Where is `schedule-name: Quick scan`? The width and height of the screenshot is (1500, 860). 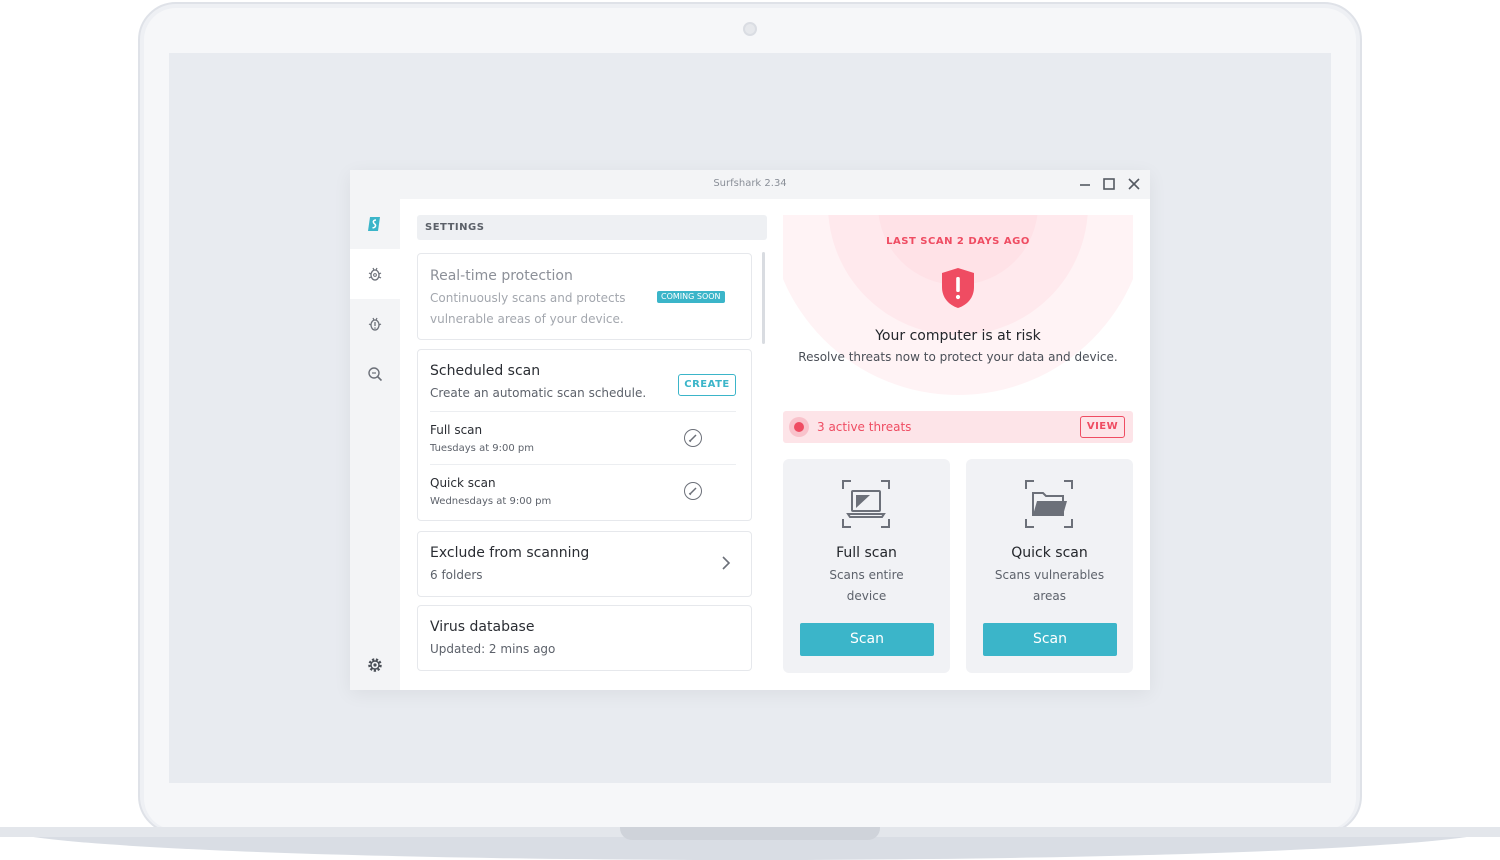
schedule-name: Quick scan is located at coordinates (463, 483).